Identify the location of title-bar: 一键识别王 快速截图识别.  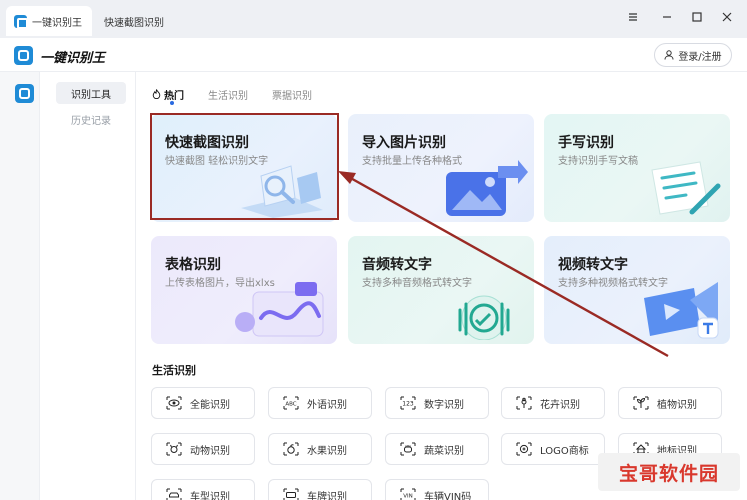
(373, 19).